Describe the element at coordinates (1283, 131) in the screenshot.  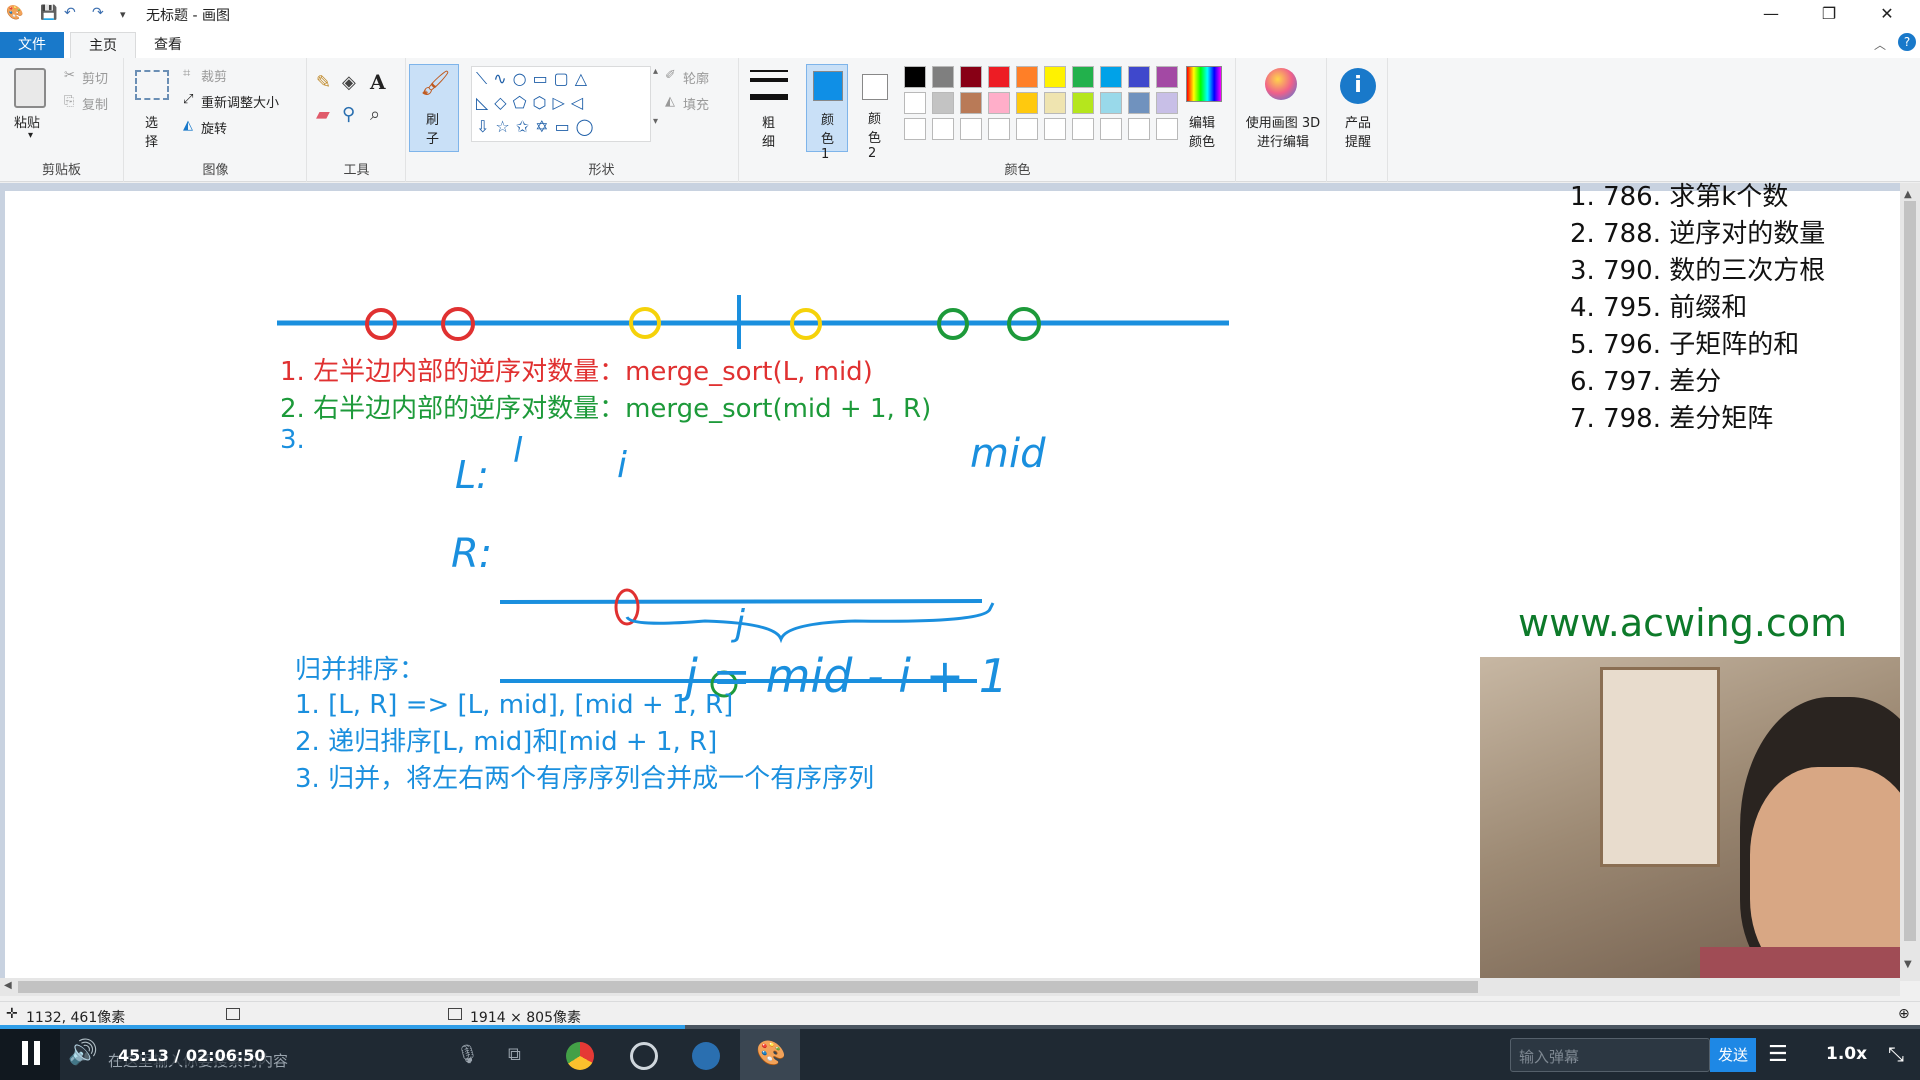
I see `paint3d-button: 使用画图 3D 进行编辑` at that location.